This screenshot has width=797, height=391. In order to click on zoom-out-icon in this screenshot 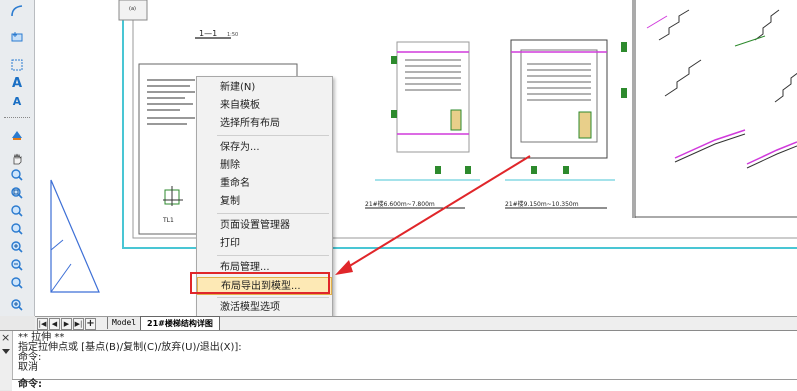, I will do `click(17, 265)`.